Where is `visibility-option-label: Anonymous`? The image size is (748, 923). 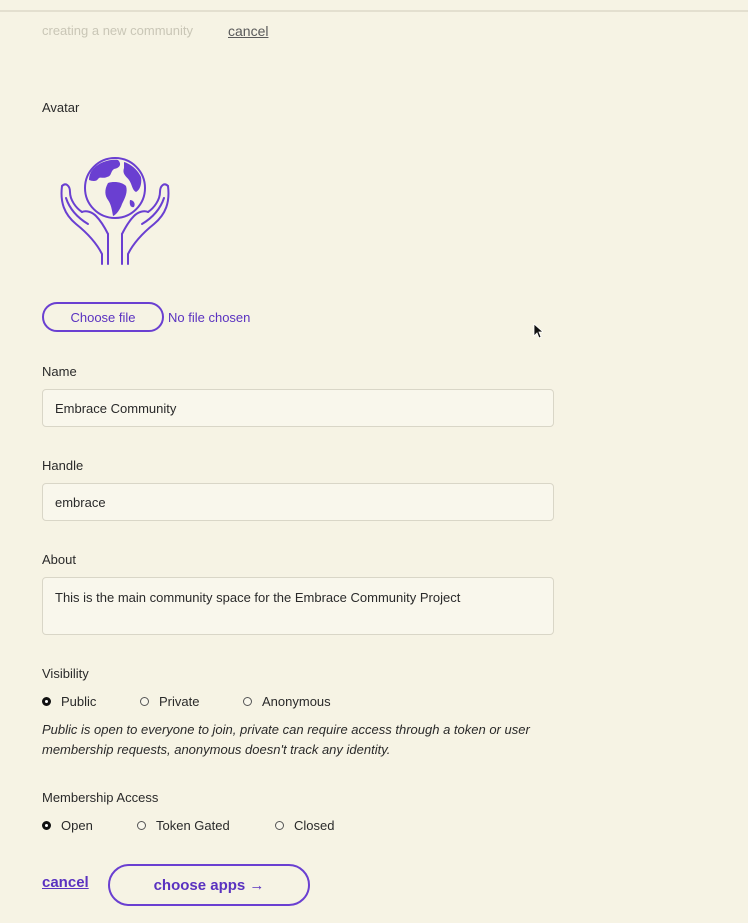 visibility-option-label: Anonymous is located at coordinates (296, 701).